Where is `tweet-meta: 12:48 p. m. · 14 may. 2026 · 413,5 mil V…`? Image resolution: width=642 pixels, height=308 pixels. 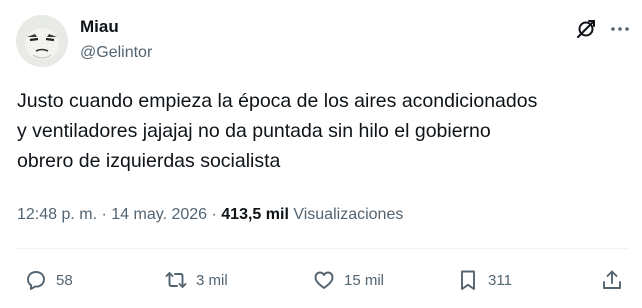
tweet-meta: 12:48 p. m. · 14 may. 2026 · 413,5 mil V… is located at coordinates (210, 215).